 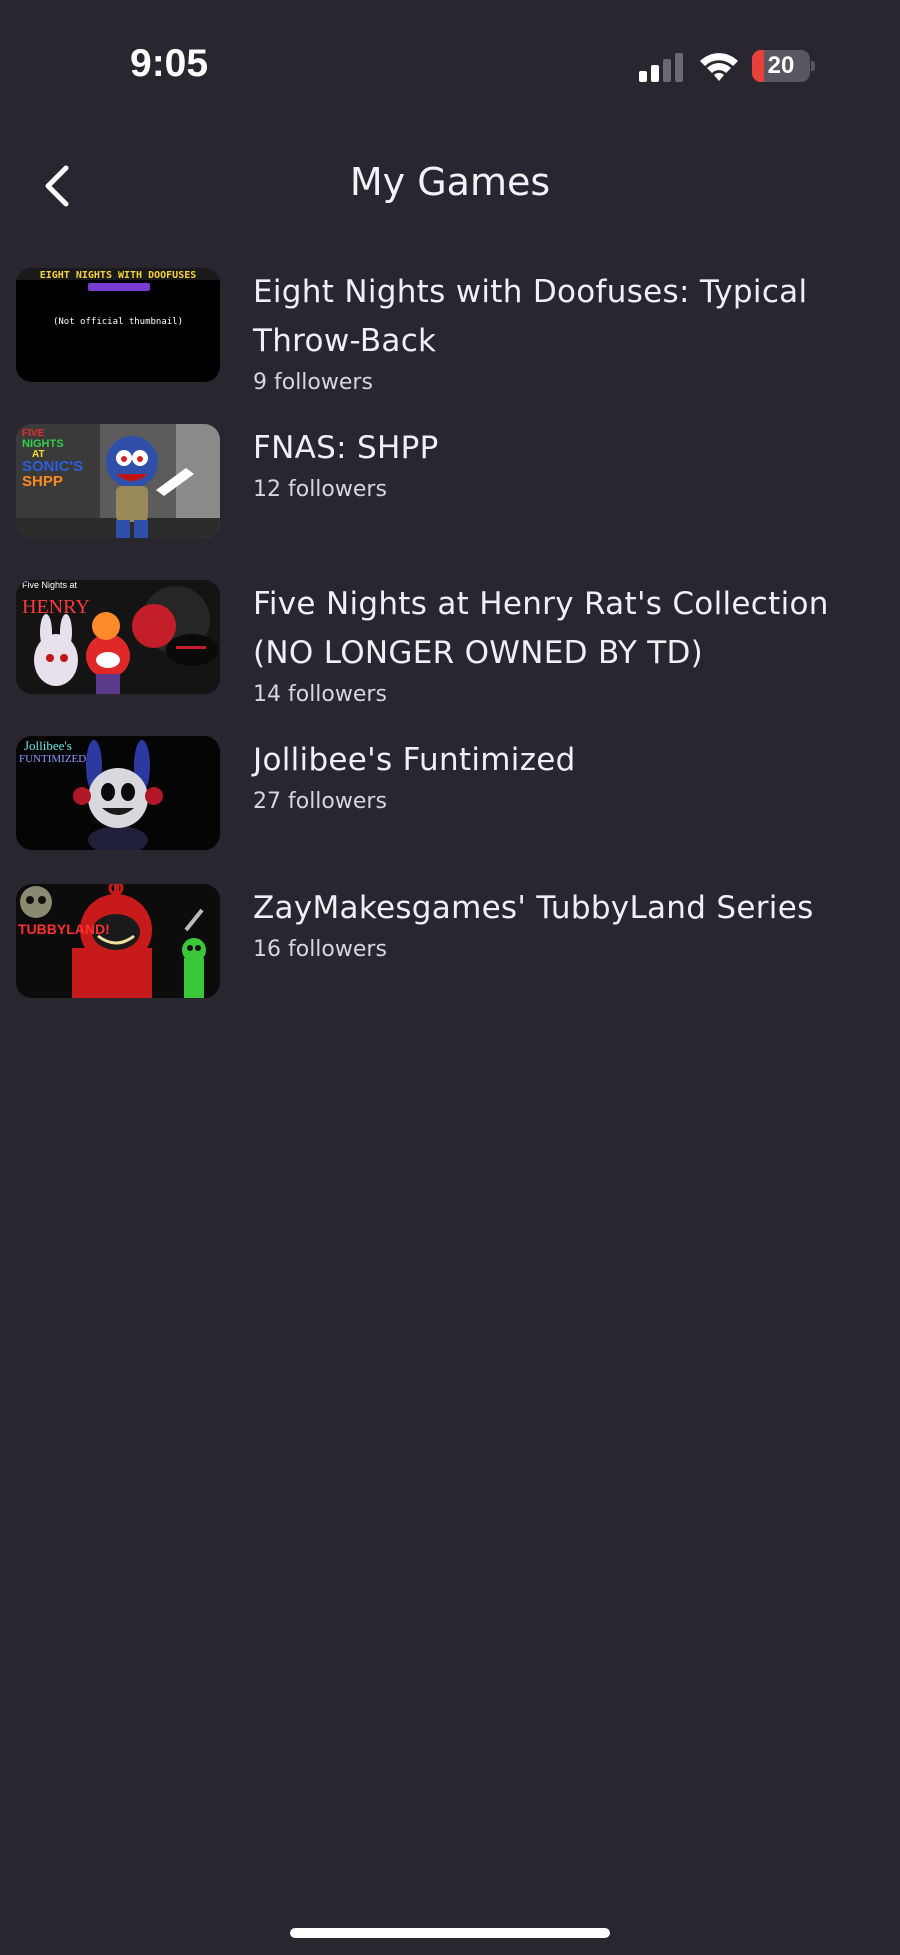 I want to click on game-title: ZayMakesgames' TubbyLand Series, so click(x=533, y=908).